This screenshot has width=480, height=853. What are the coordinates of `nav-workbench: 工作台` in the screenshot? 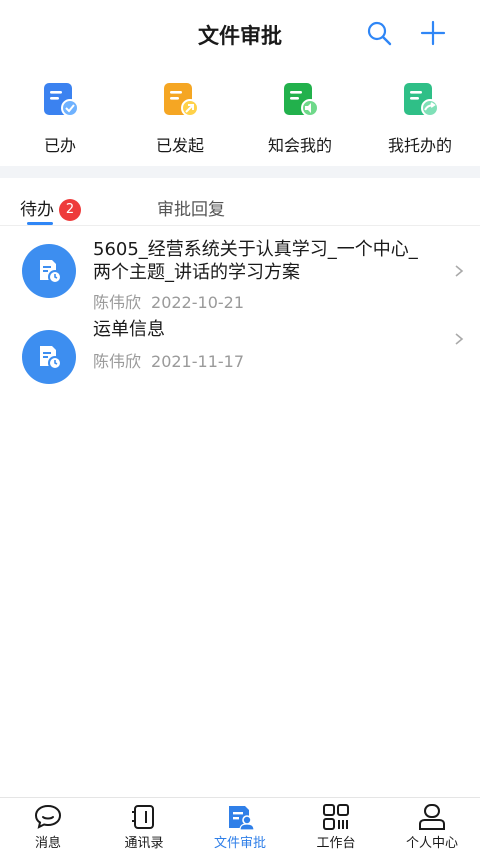 It's located at (336, 825).